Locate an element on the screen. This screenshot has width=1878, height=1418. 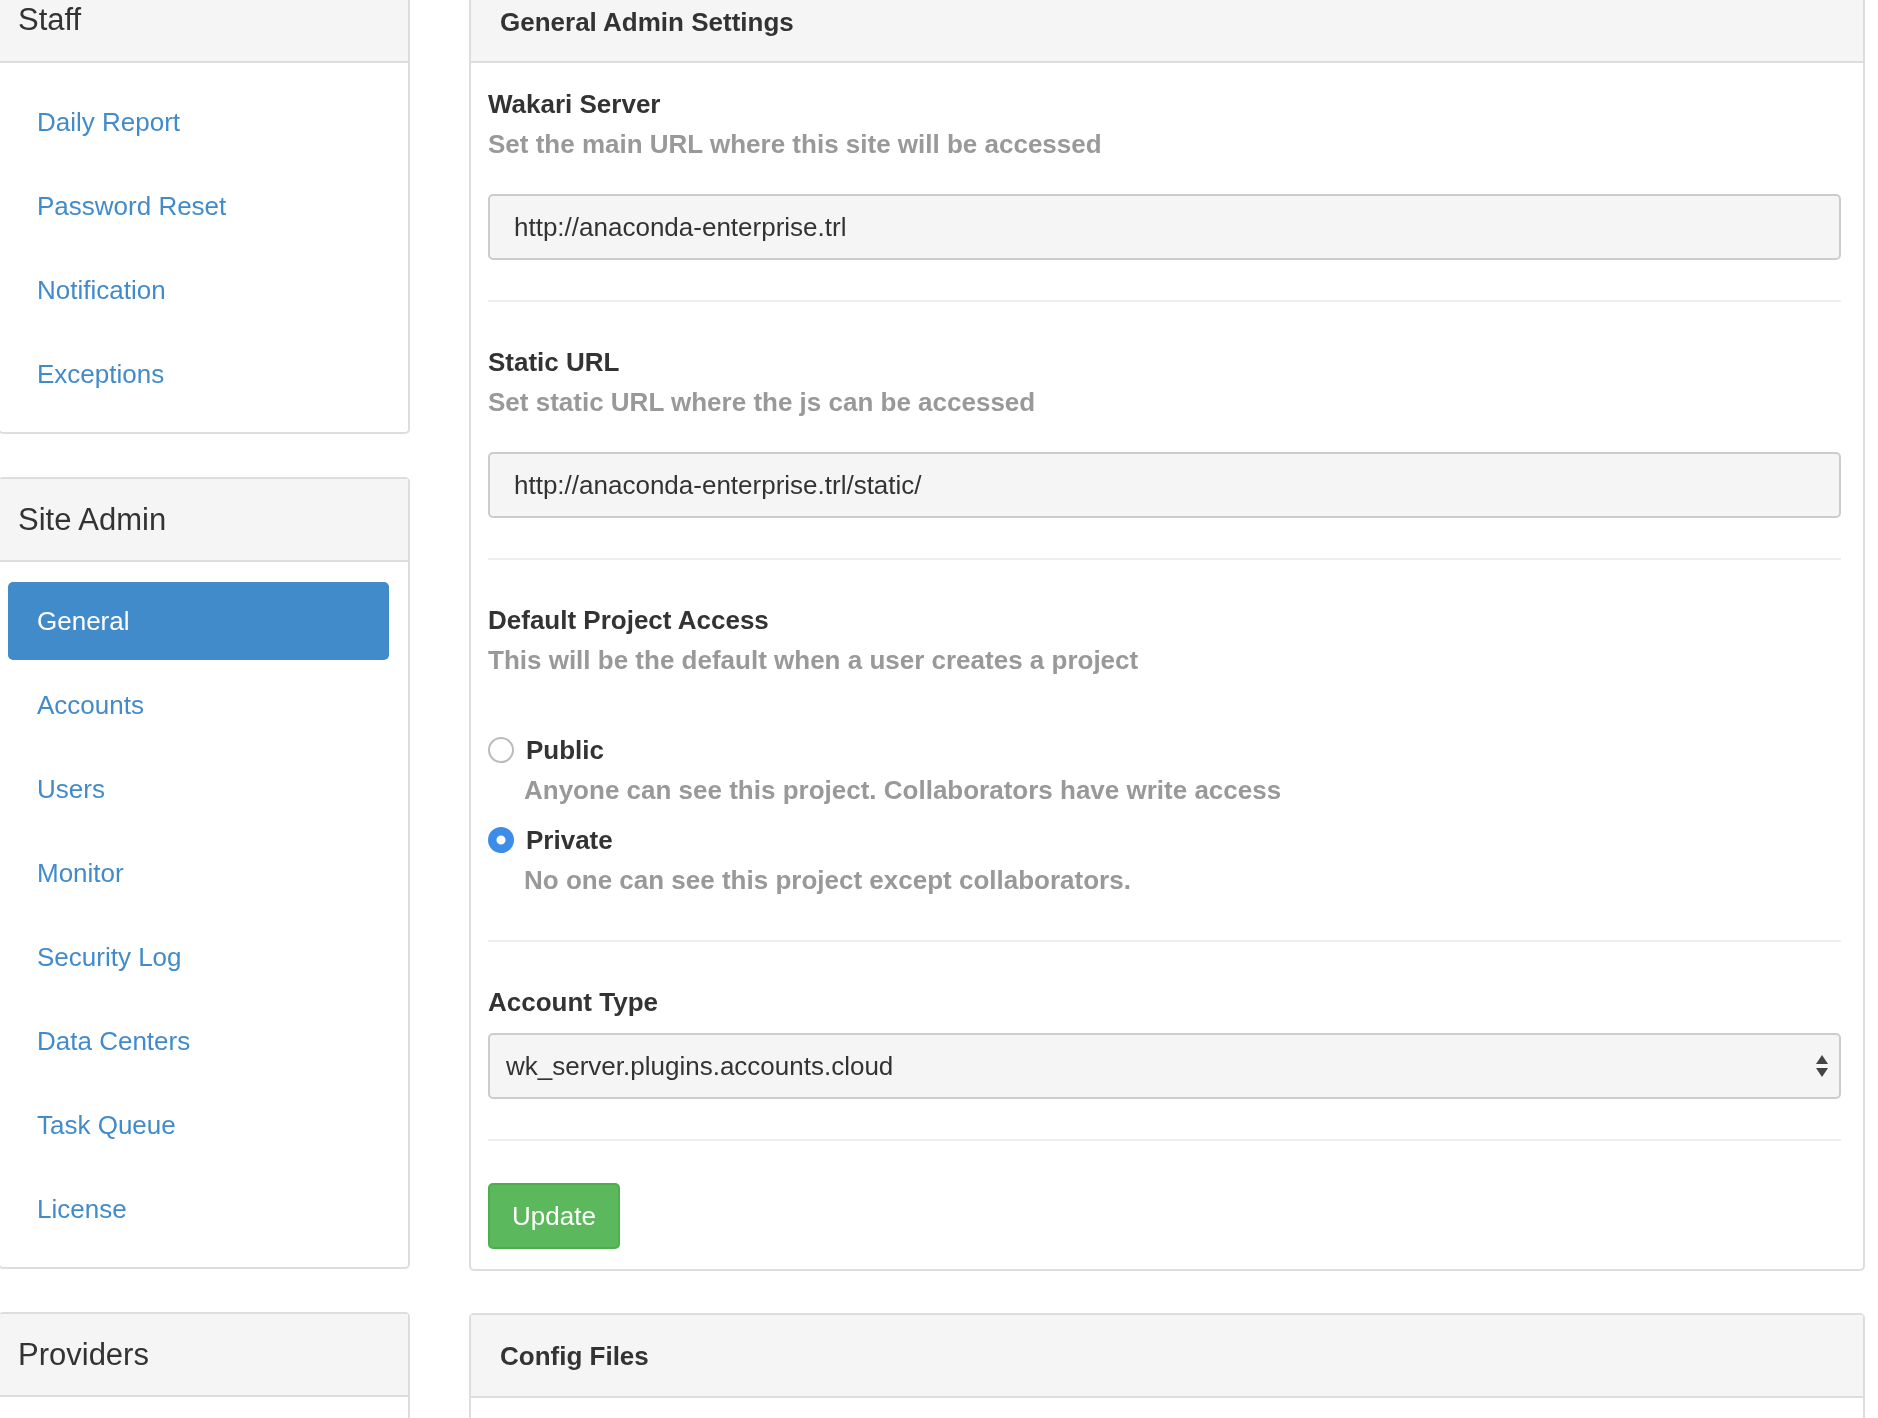
field-help-text: Set the main URL where this site will be accessed is located at coordinates (795, 144).